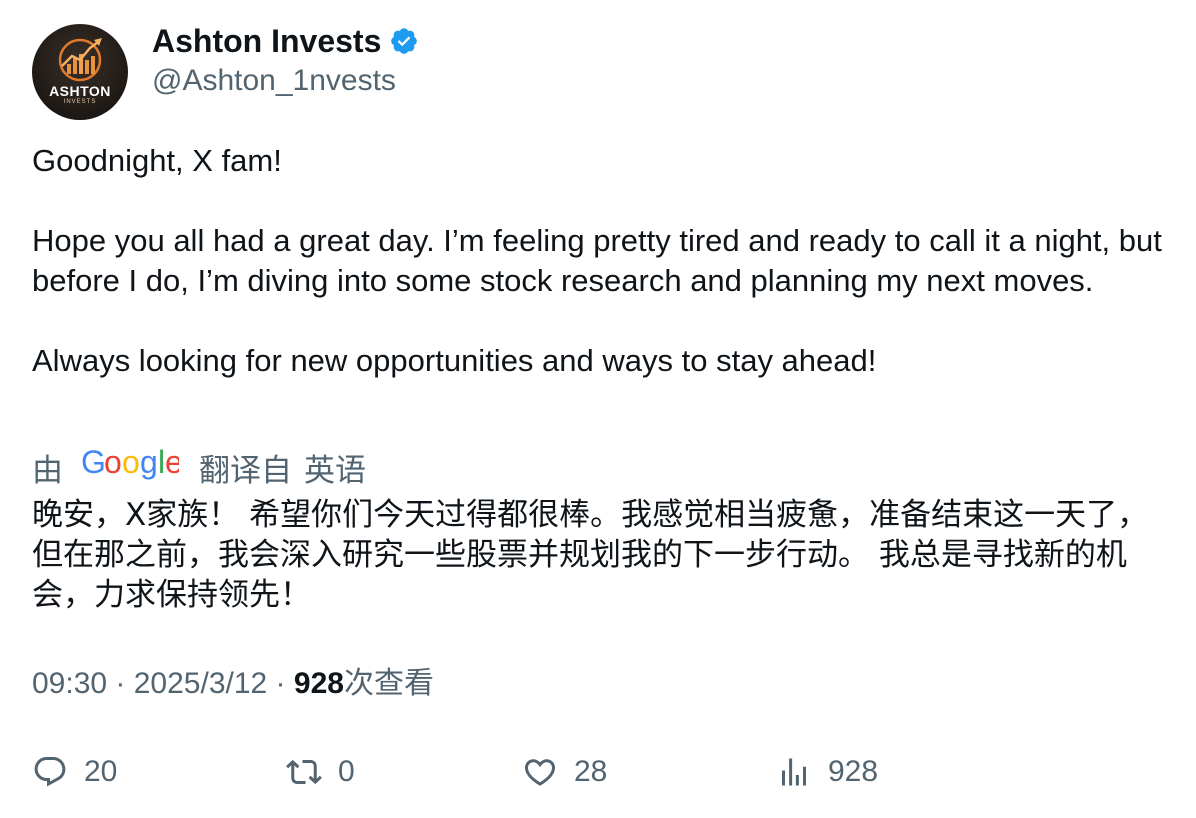 This screenshot has width=1196, height=818. What do you see at coordinates (274, 81) in the screenshot?
I see `author-handle: @Ashton_1nvests` at bounding box center [274, 81].